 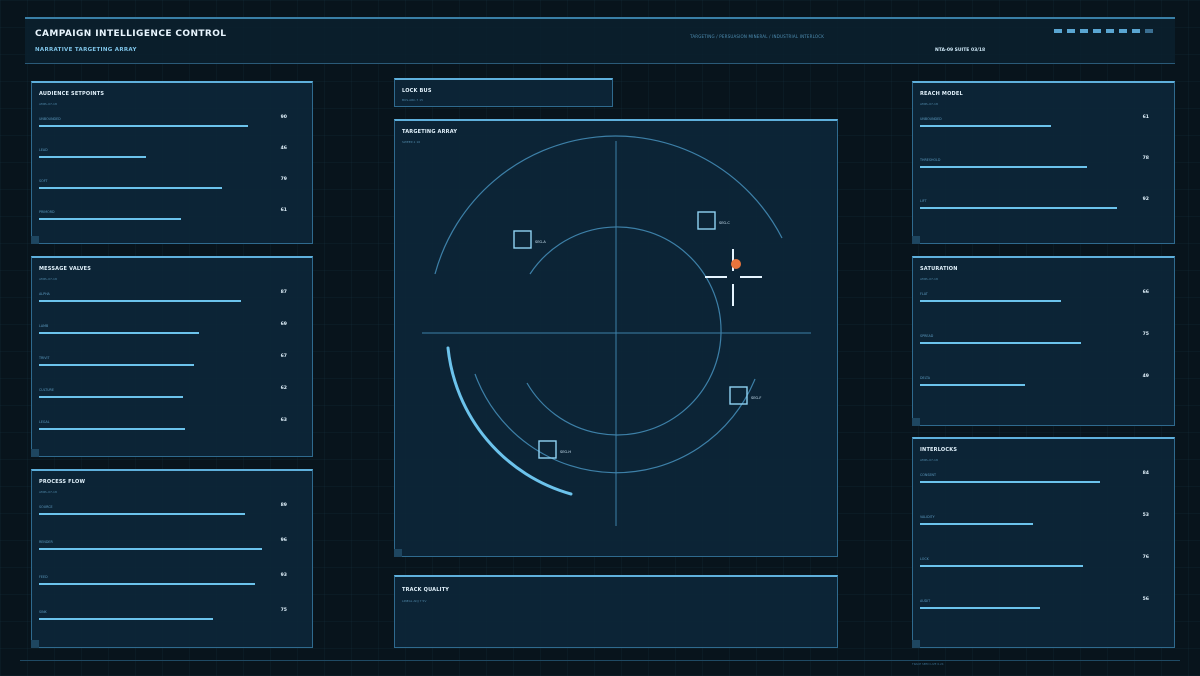 What do you see at coordinates (756, 398) in the screenshot?
I see `target-label: SEG-F` at bounding box center [756, 398].